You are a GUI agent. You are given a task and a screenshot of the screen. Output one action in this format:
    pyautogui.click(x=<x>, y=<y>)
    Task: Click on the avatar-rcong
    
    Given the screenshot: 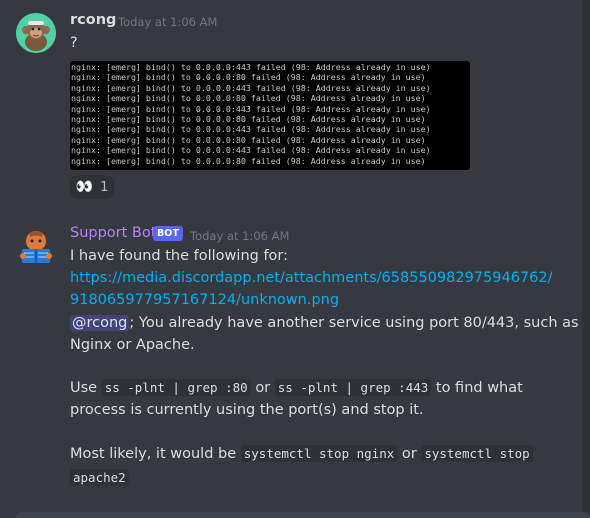 What is the action you would take?
    pyautogui.click(x=36, y=33)
    